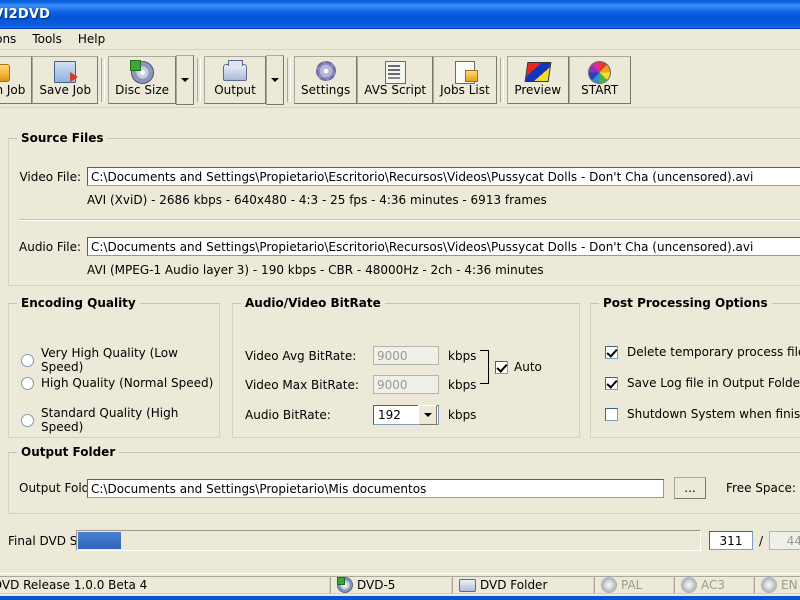  I want to click on current-size-value: 311, so click(731, 540).